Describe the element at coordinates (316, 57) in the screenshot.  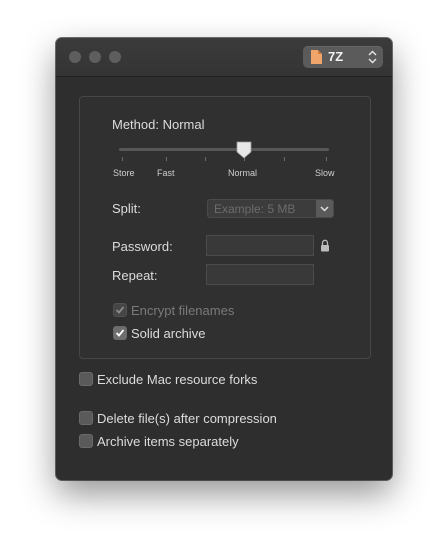
I see `document-icon` at that location.